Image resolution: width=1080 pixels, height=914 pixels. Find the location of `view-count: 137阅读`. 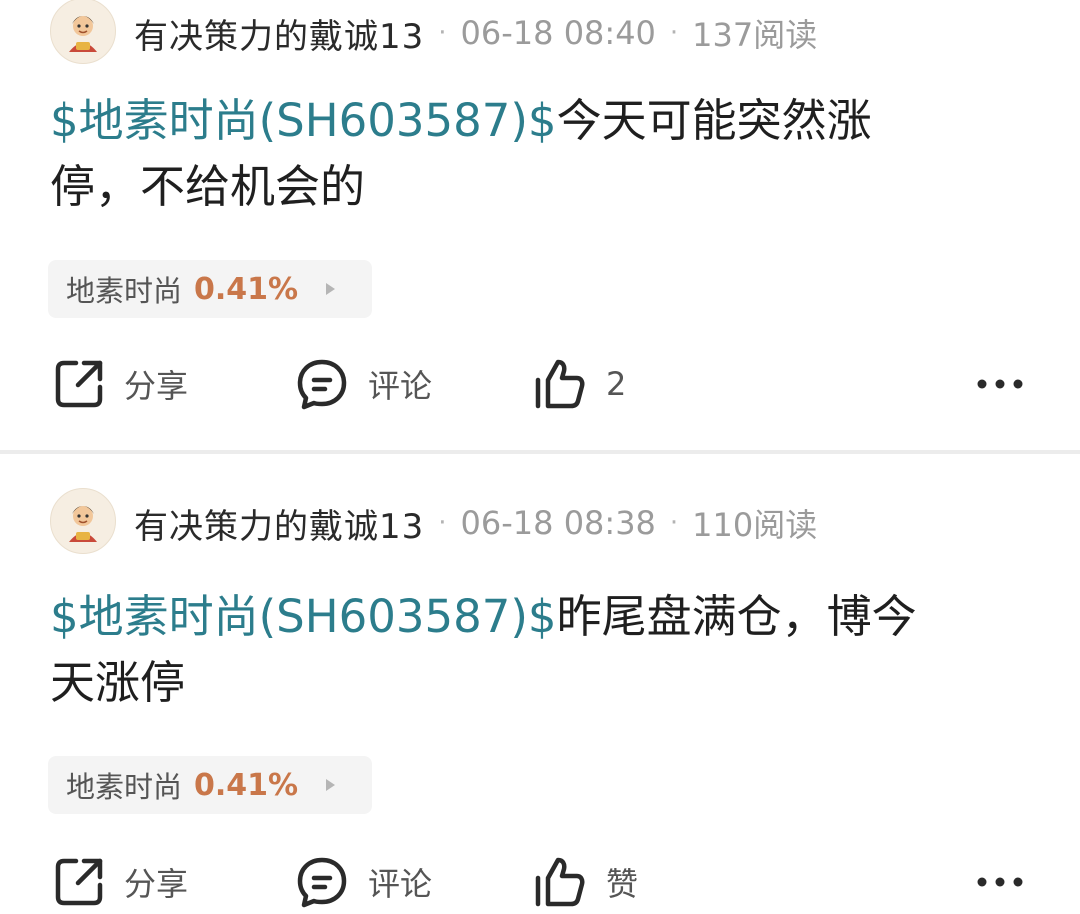

view-count: 137阅读 is located at coordinates (755, 35).